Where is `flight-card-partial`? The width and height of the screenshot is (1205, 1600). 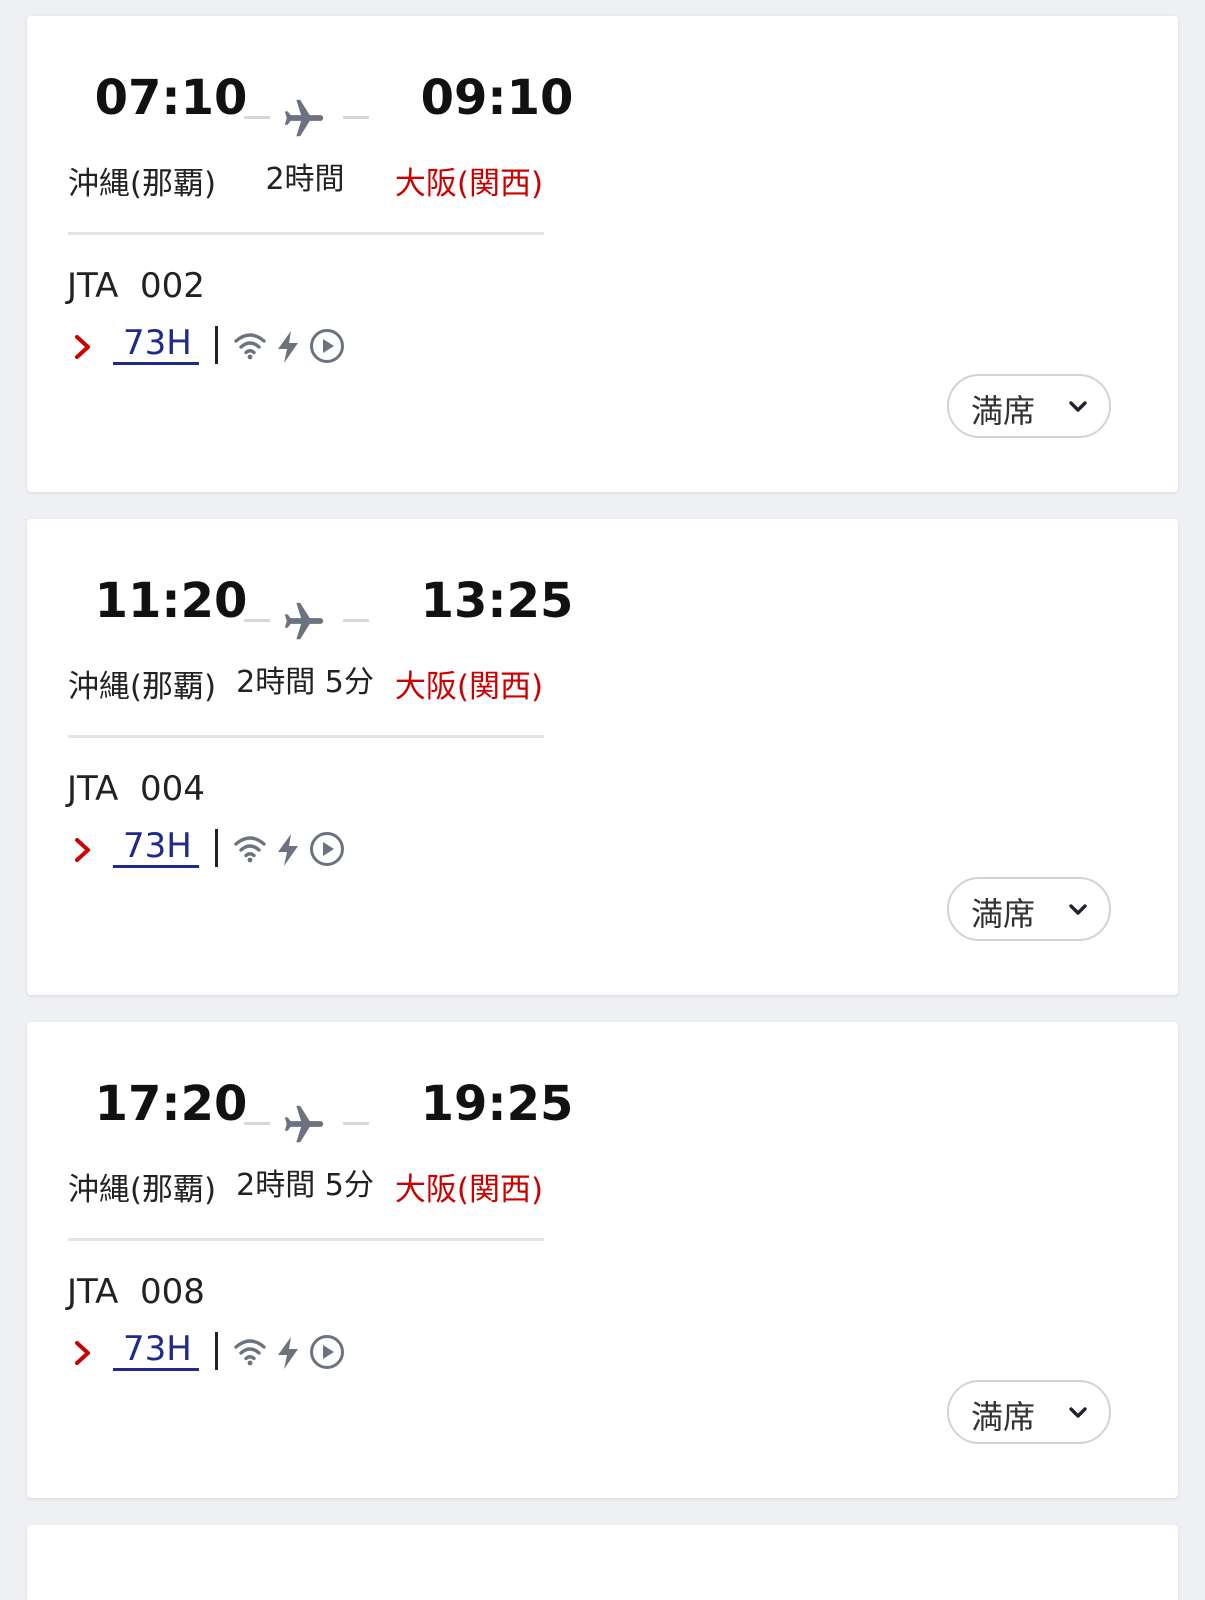 flight-card-partial is located at coordinates (602, 1562).